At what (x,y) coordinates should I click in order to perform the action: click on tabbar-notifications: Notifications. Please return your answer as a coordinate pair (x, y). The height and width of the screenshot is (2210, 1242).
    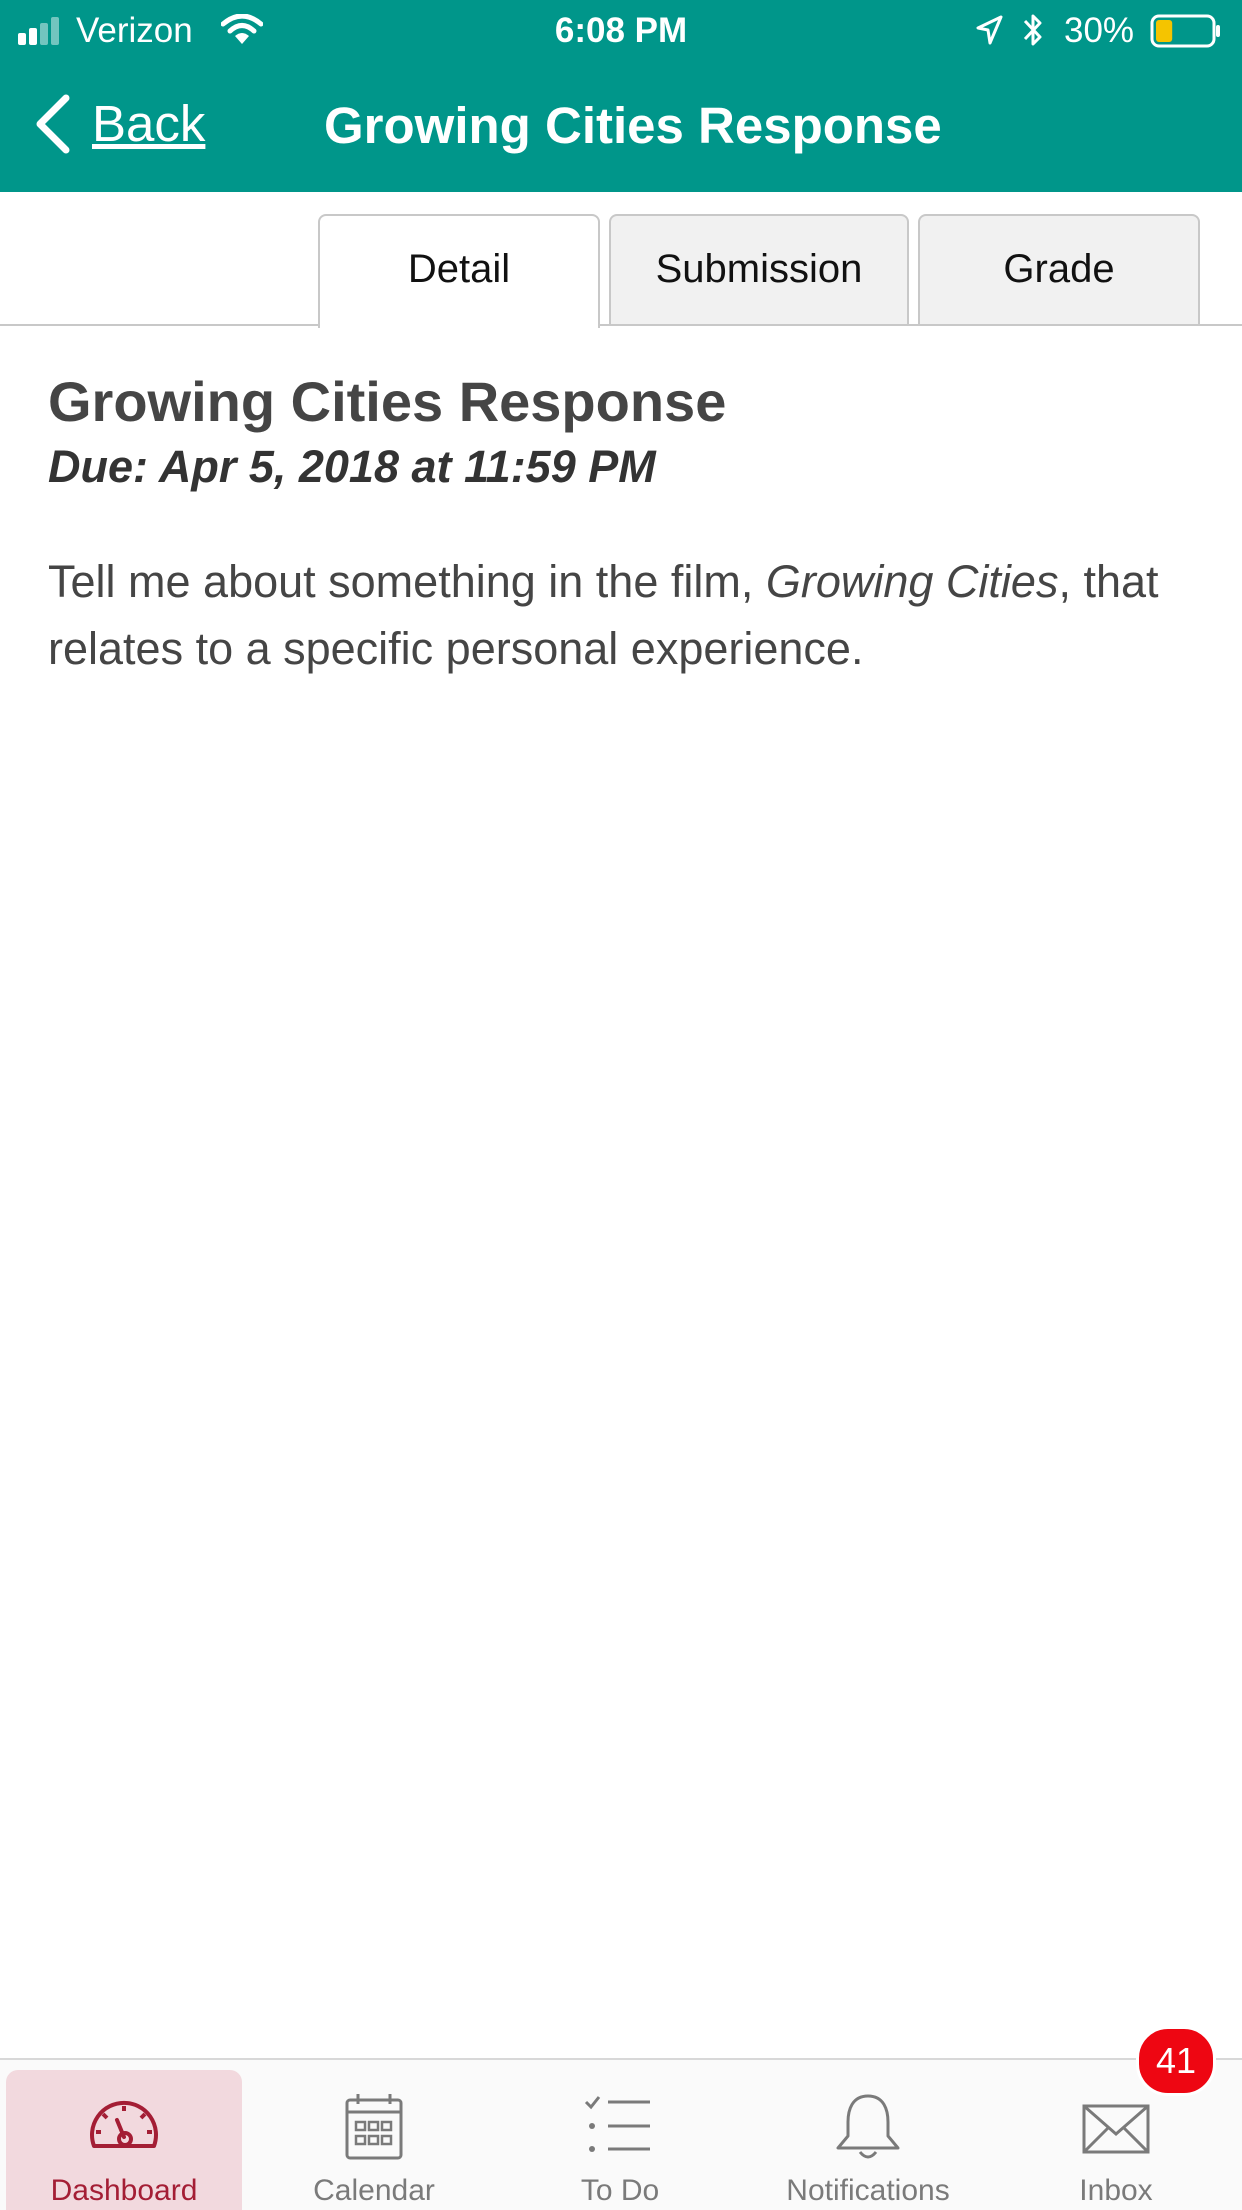
    Looking at the image, I should click on (868, 2140).